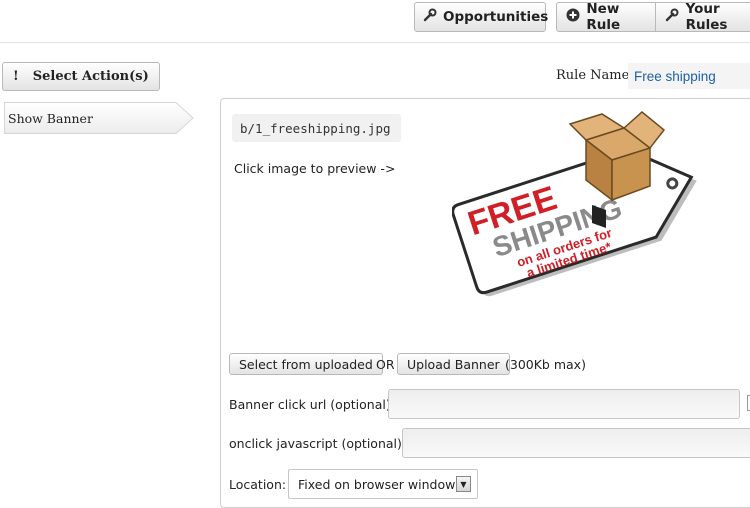 The image size is (750, 508). Describe the element at coordinates (318, 443) in the screenshot. I see `onclick-javascript-label: onclick javascript (optional):` at that location.